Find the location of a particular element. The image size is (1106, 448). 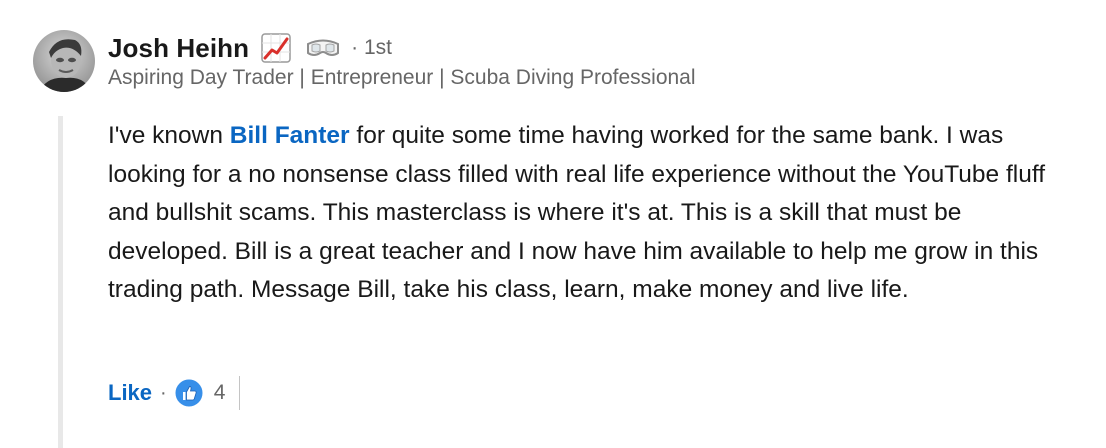

mention-link: Bill Fanter is located at coordinates (290, 135).